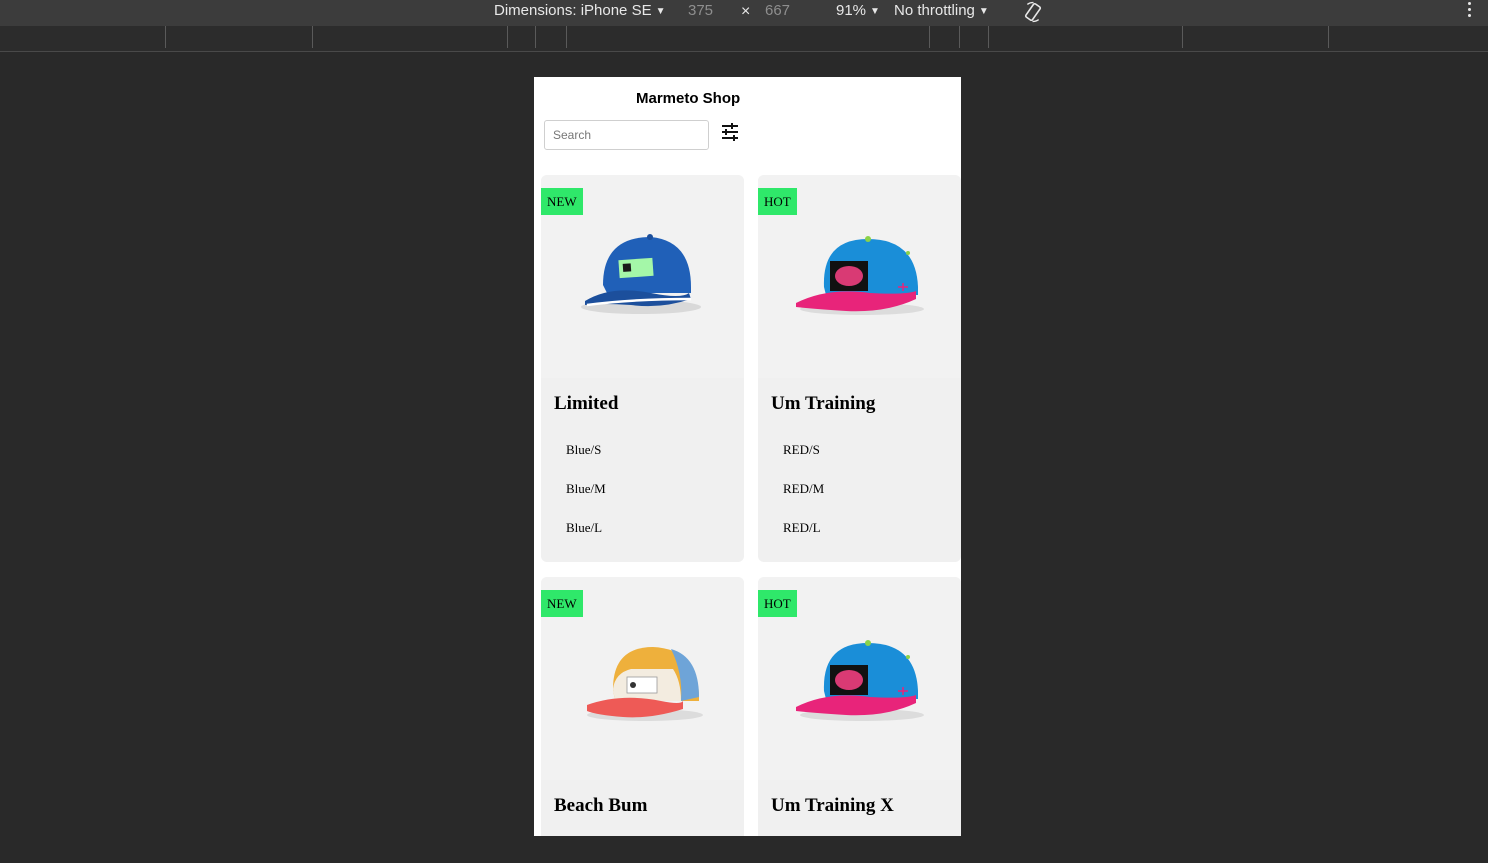  I want to click on product-name: Um Training, so click(823, 403).